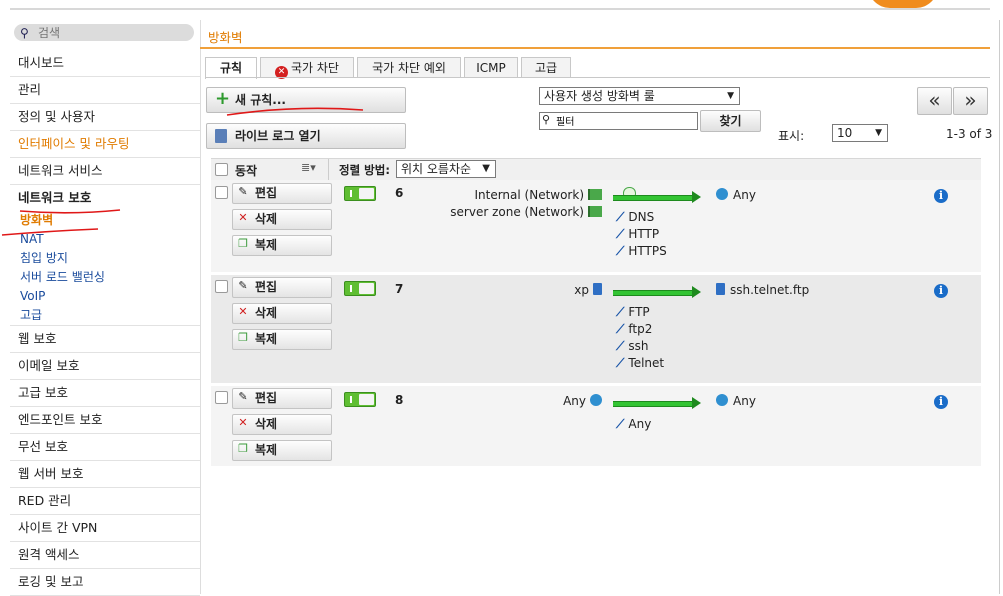  Describe the element at coordinates (105, 555) in the screenshot. I see `sidebar-item-remote-access: 원격 액세스` at that location.